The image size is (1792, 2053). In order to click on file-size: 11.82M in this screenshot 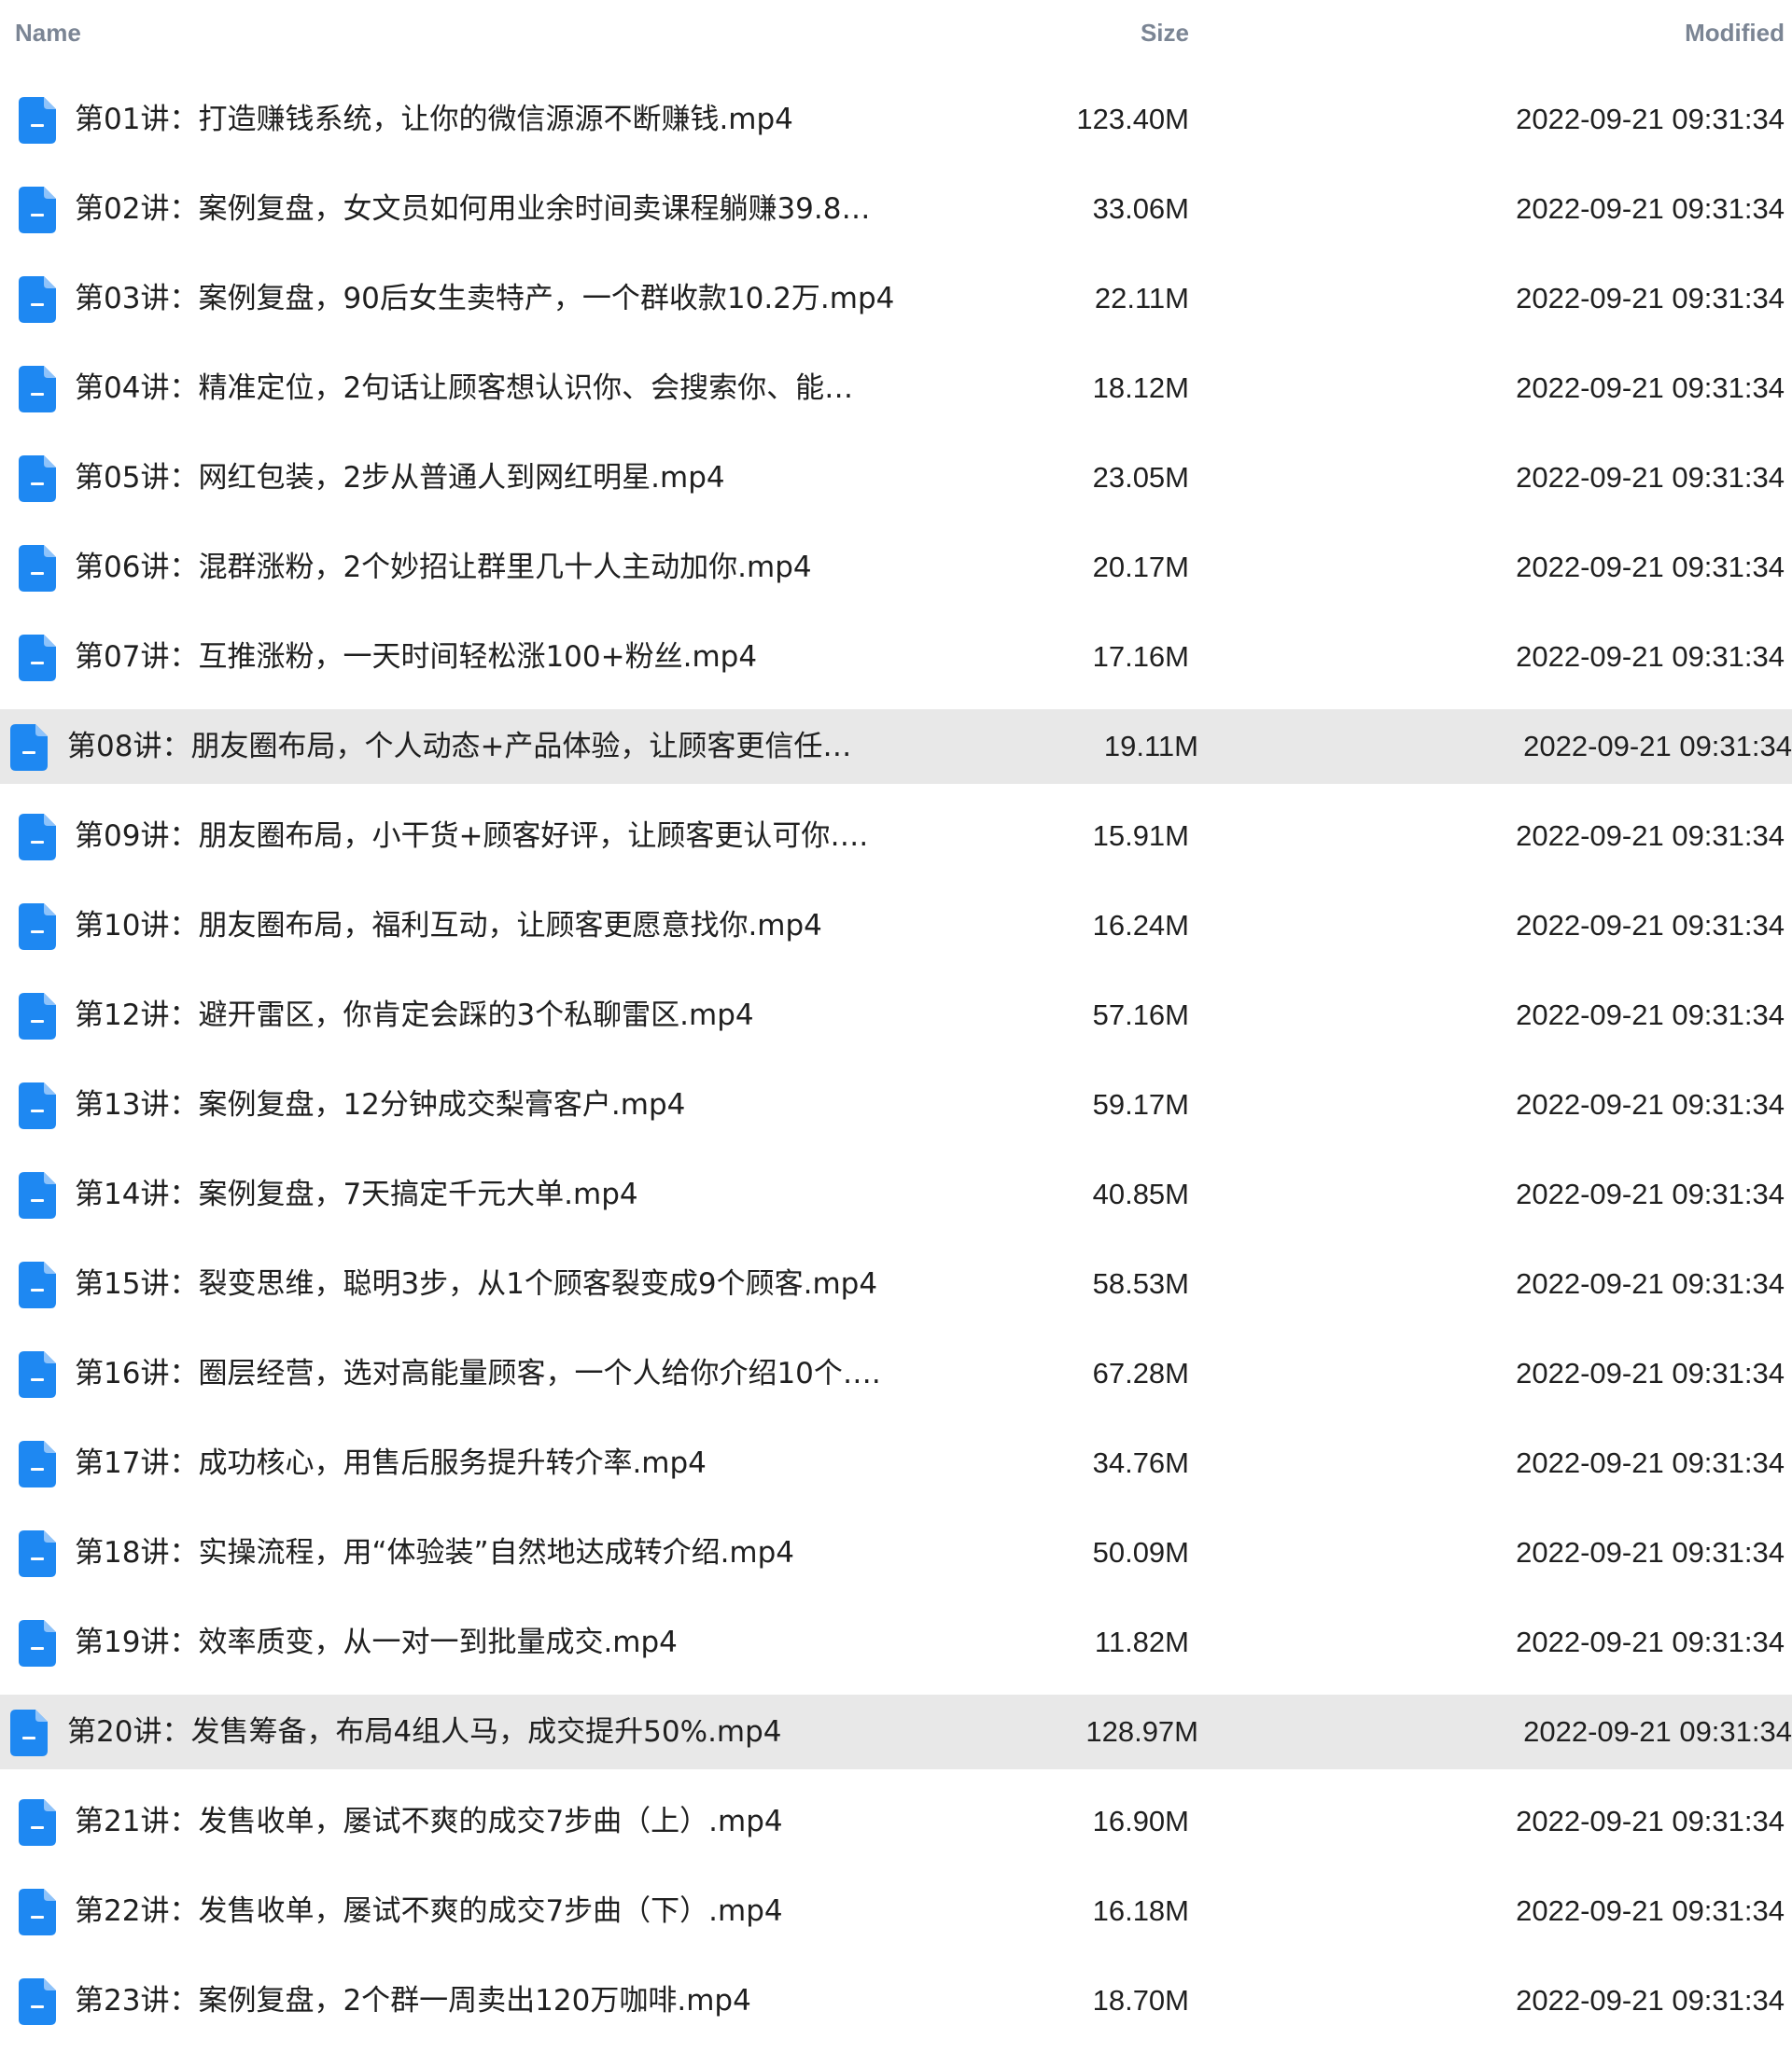, I will do `click(1141, 1642)`.